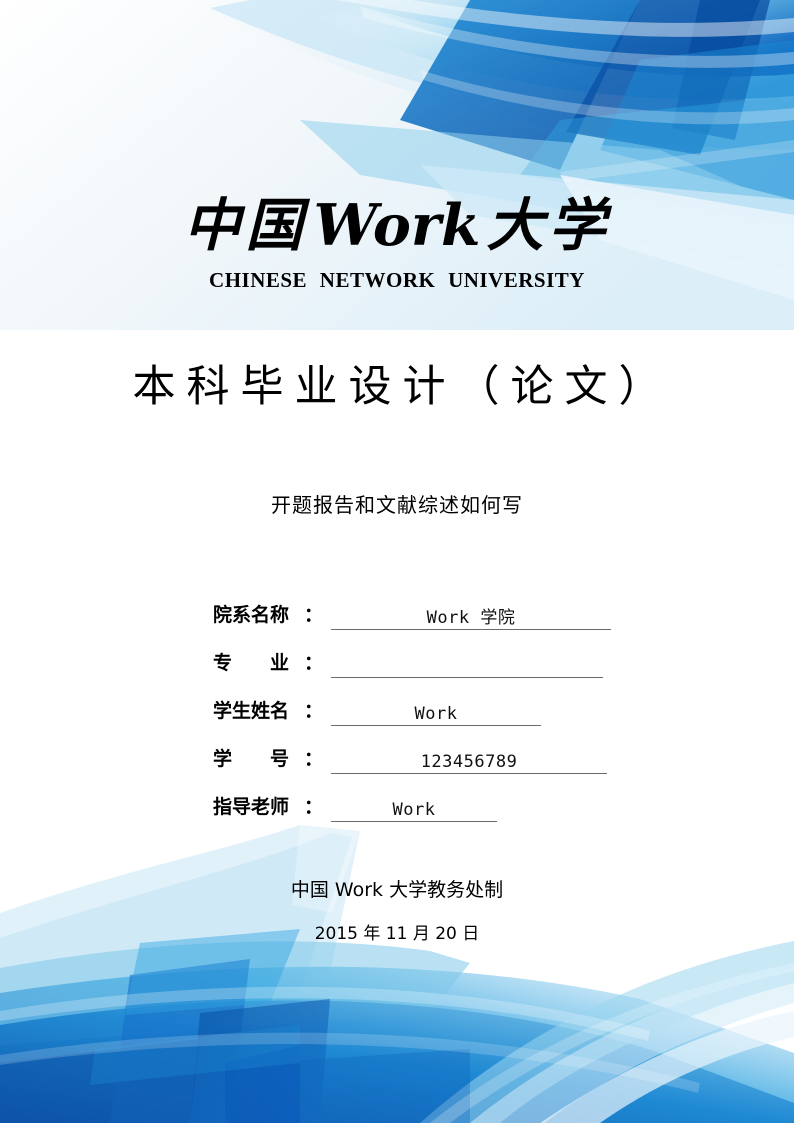  I want to click on label-major: 专 业 ：, so click(268, 663).